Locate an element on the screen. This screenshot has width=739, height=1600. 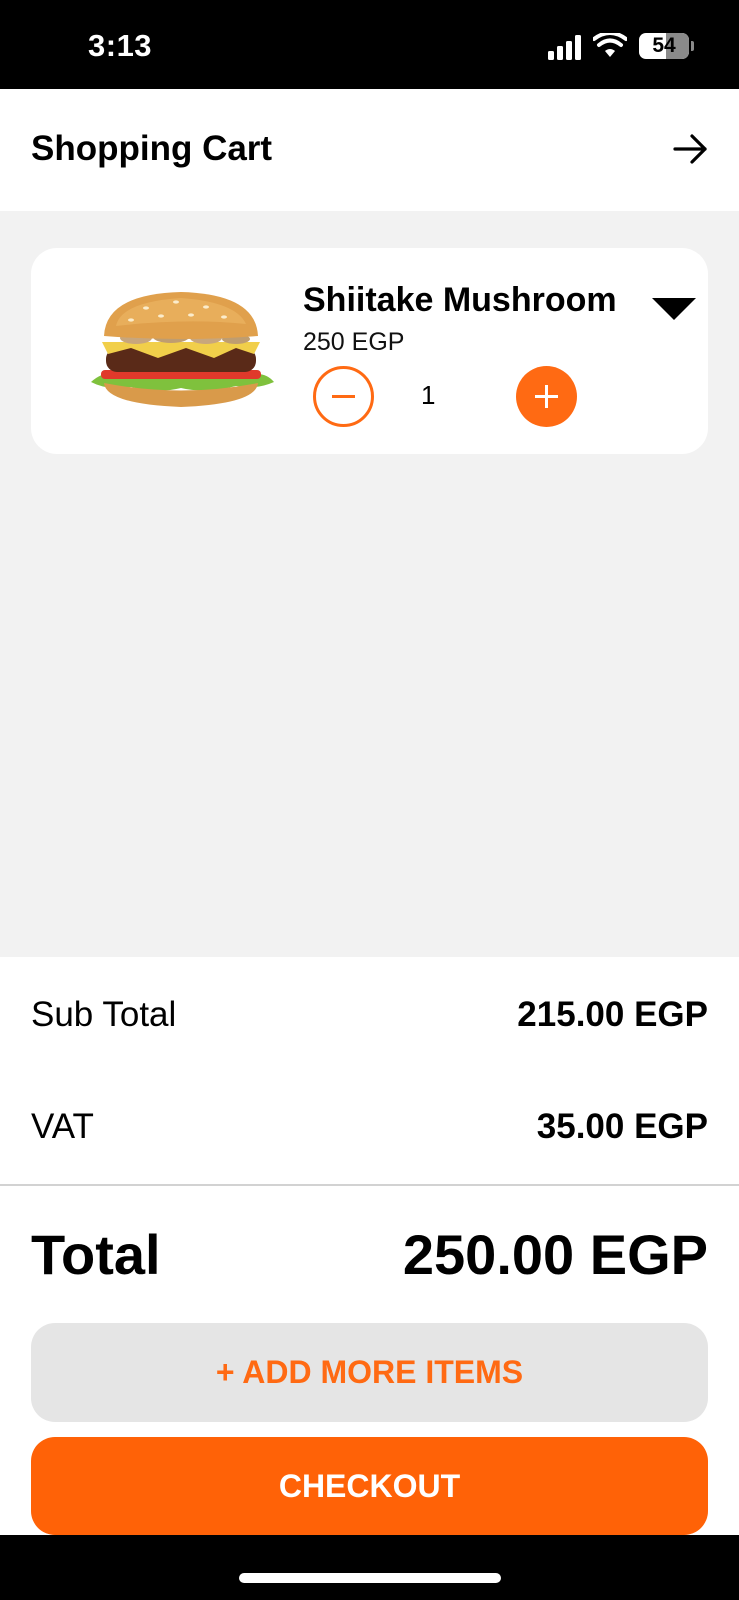
decrease-quantity-button is located at coordinates (343, 396).